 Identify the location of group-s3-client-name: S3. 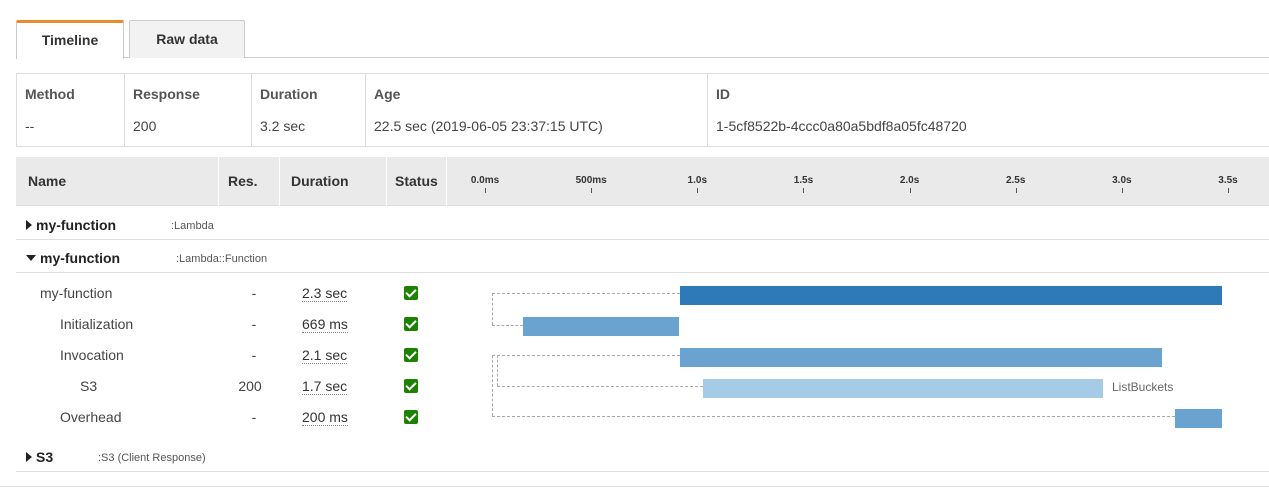
(39, 457).